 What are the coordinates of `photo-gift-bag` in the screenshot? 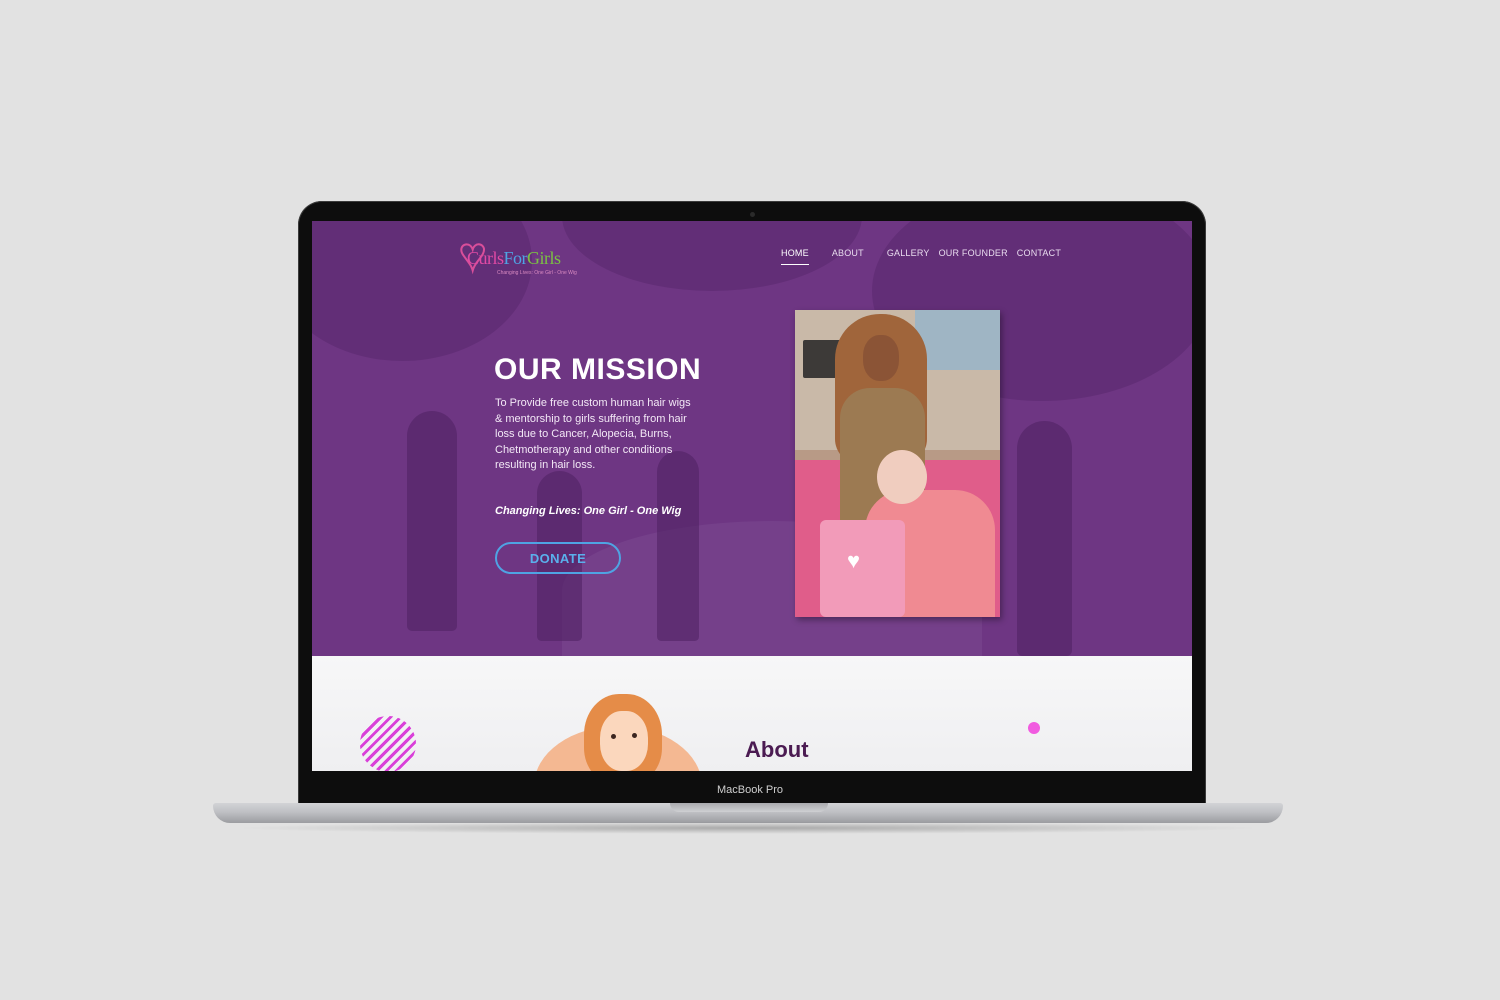 It's located at (862, 568).